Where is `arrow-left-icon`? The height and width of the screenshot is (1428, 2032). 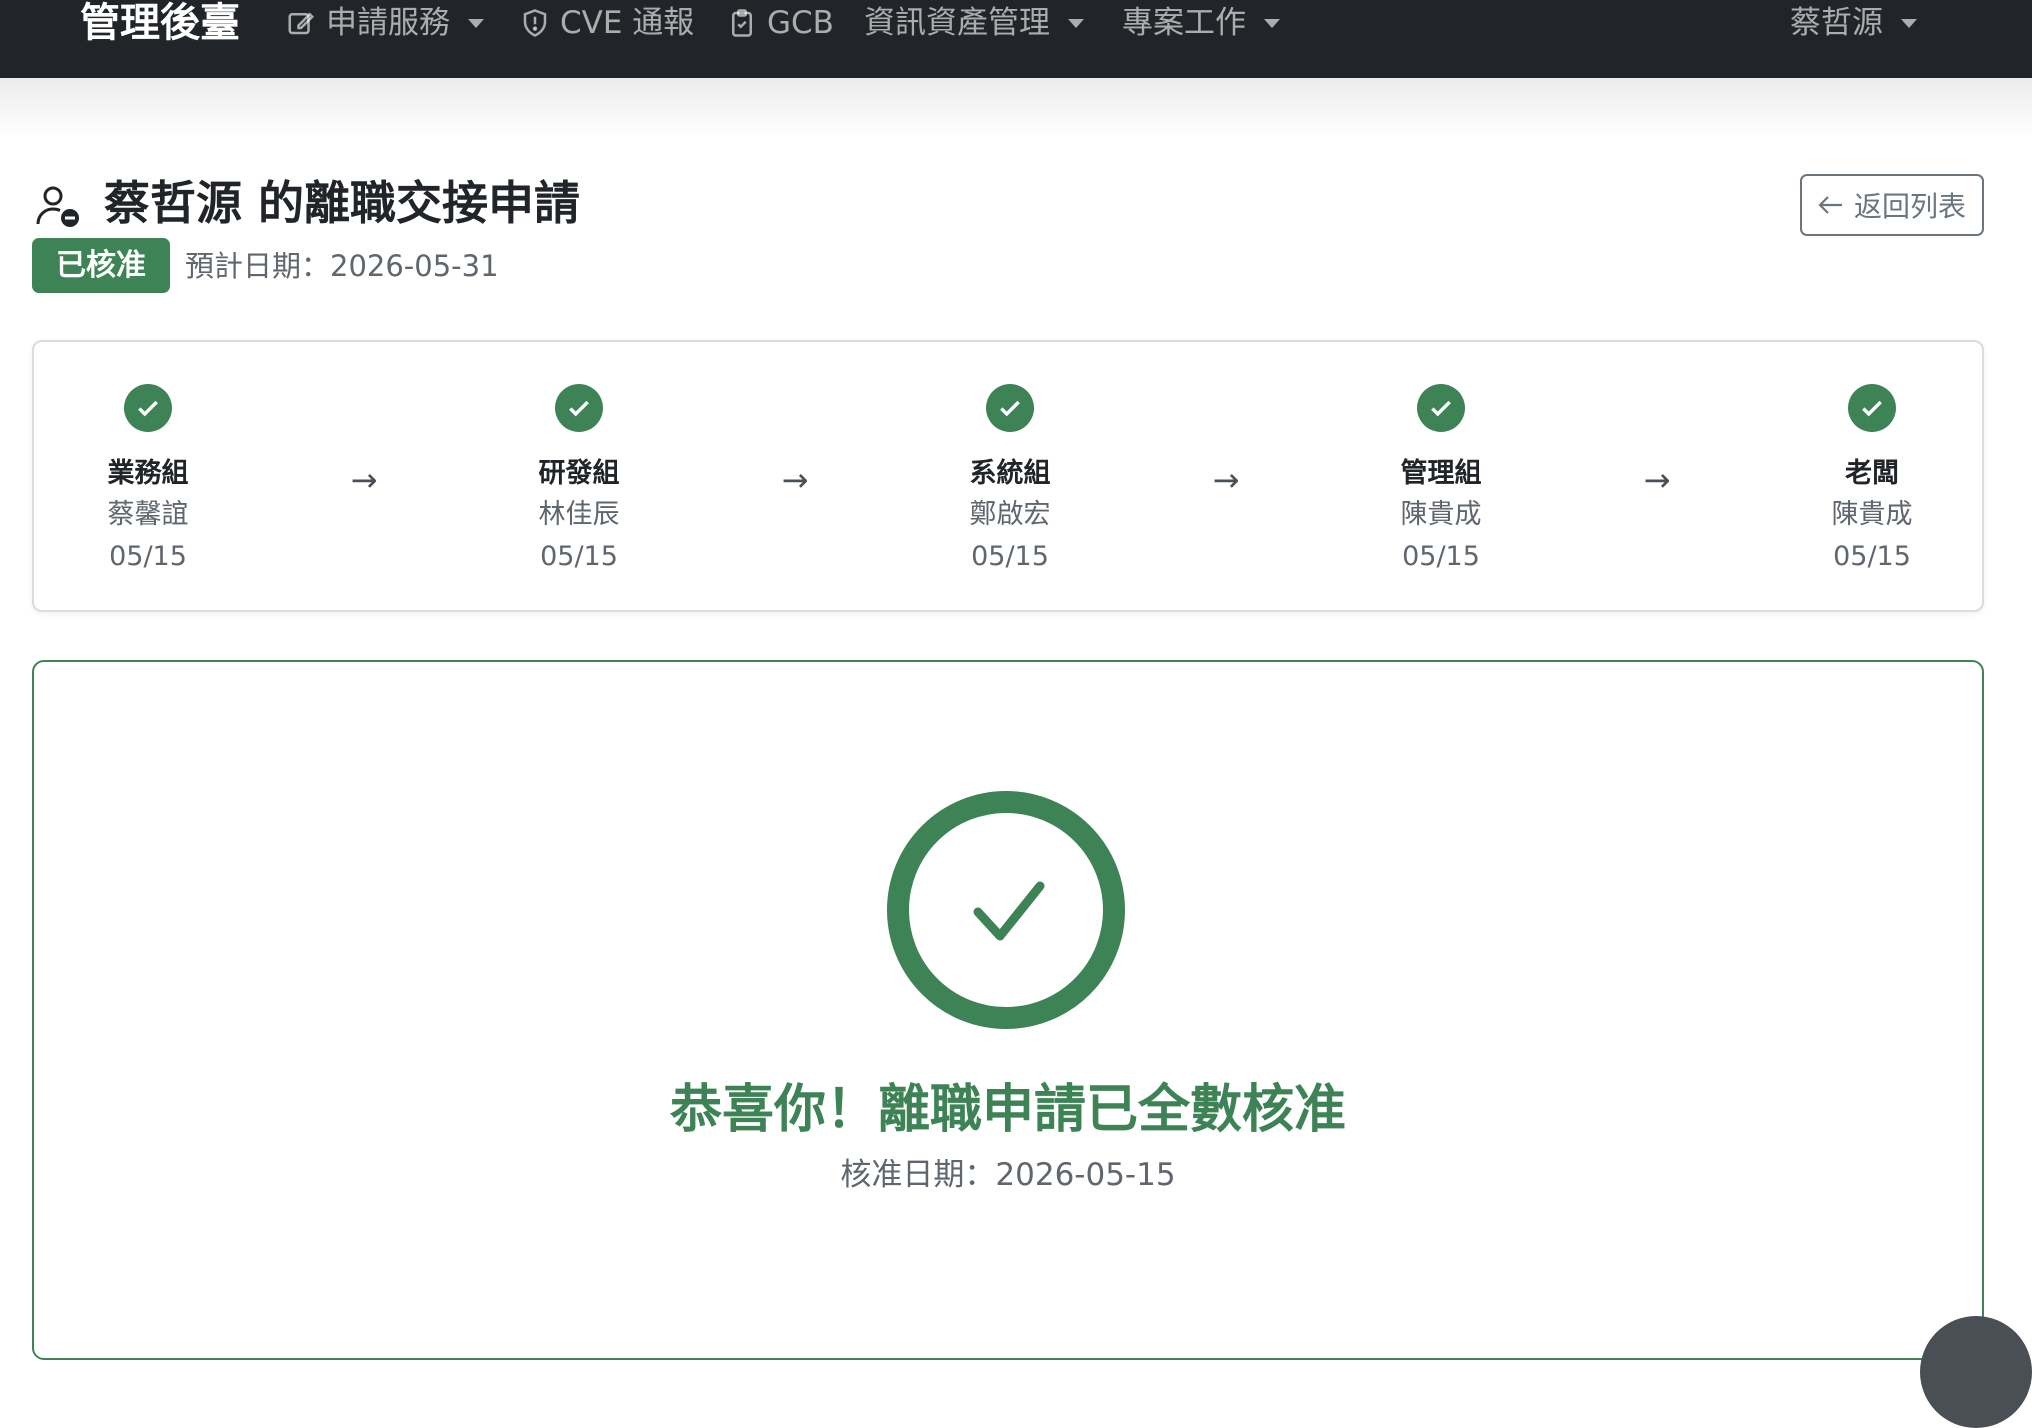
arrow-left-icon is located at coordinates (1831, 205).